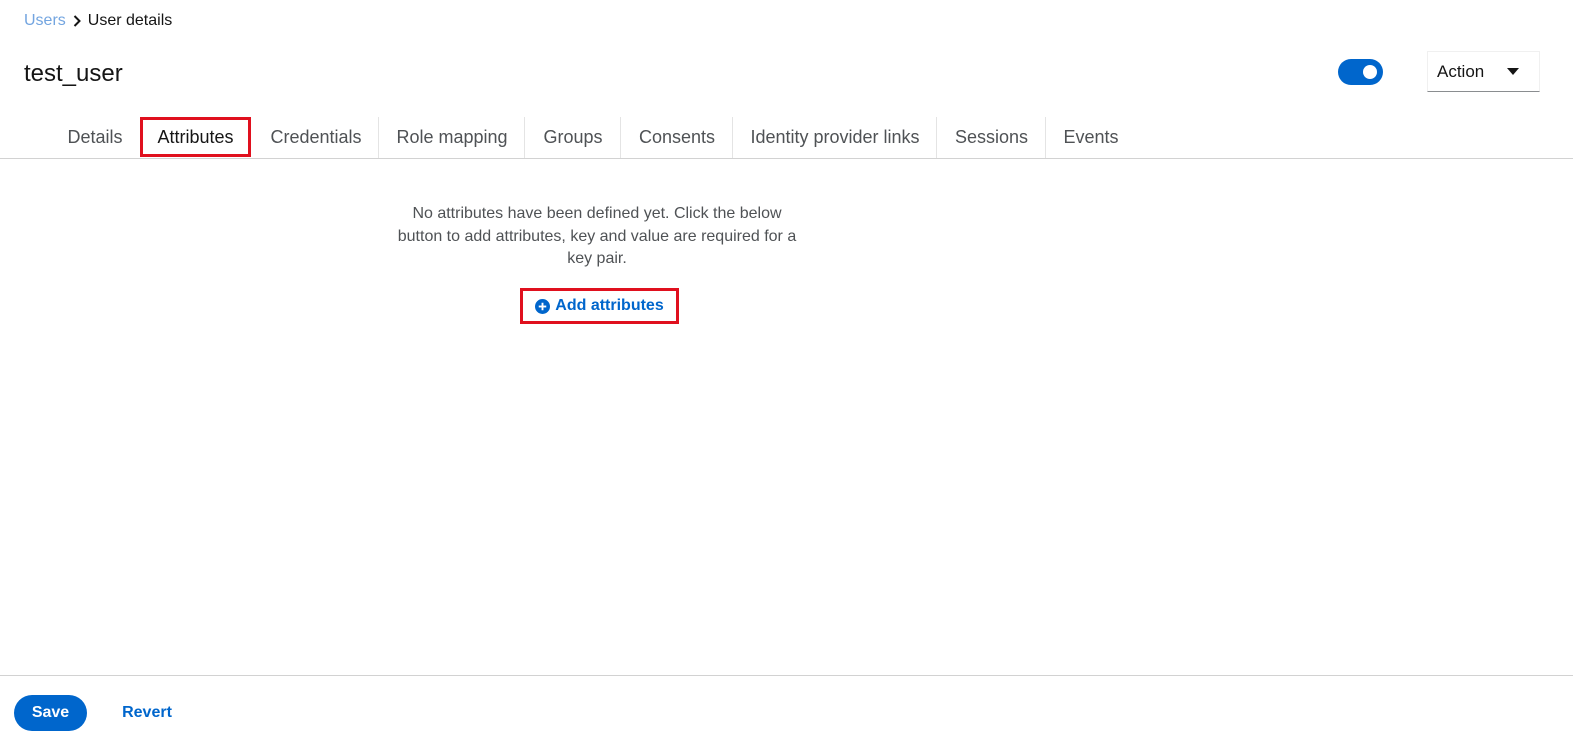 The image size is (1573, 736). What do you see at coordinates (130, 20) in the screenshot?
I see `breadcrumb-current: User details` at bounding box center [130, 20].